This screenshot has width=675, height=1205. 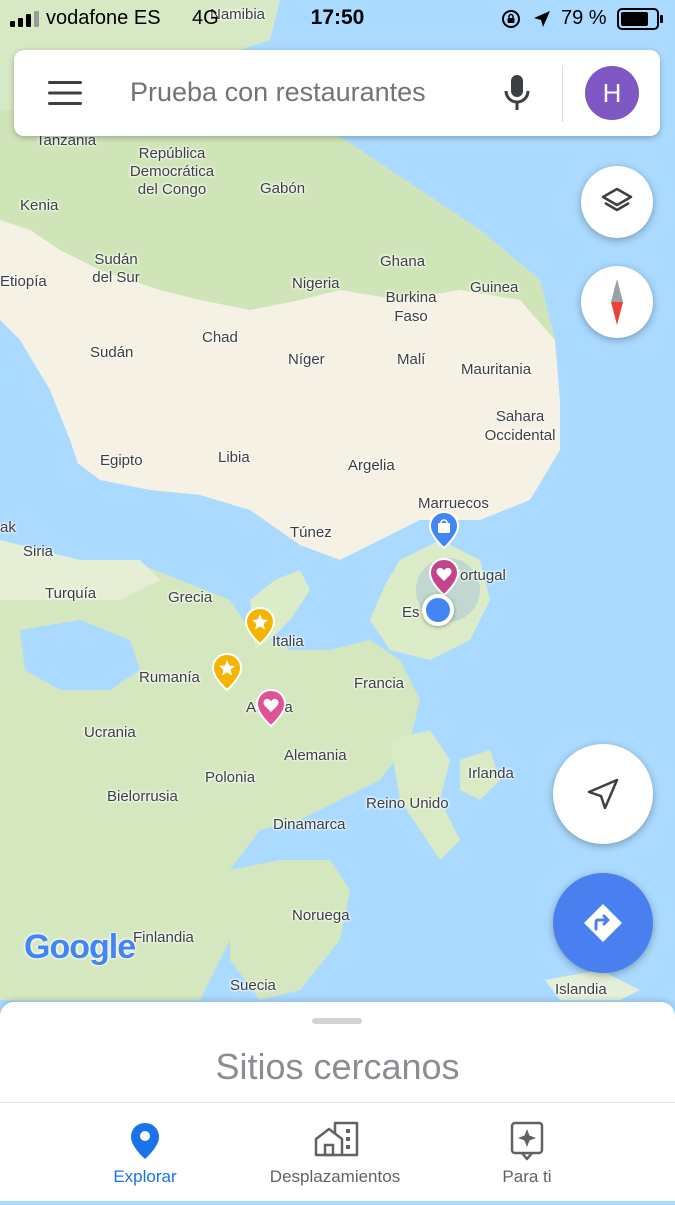 I want to click on layers-button, so click(x=617, y=202).